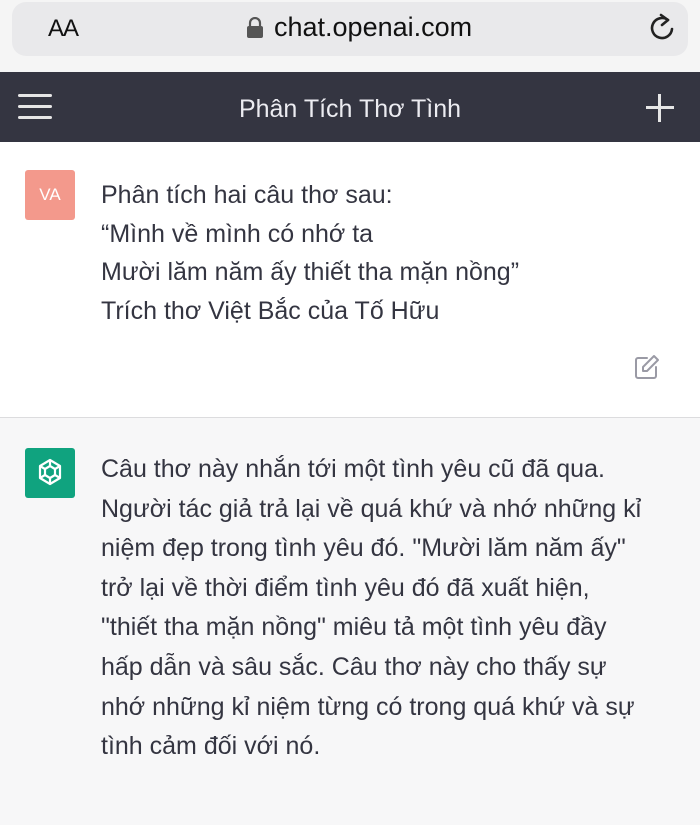 This screenshot has height=825, width=700. What do you see at coordinates (270, 310) in the screenshot?
I see `user-line: Trích thơ Việt Bắc của Tố Hữu` at bounding box center [270, 310].